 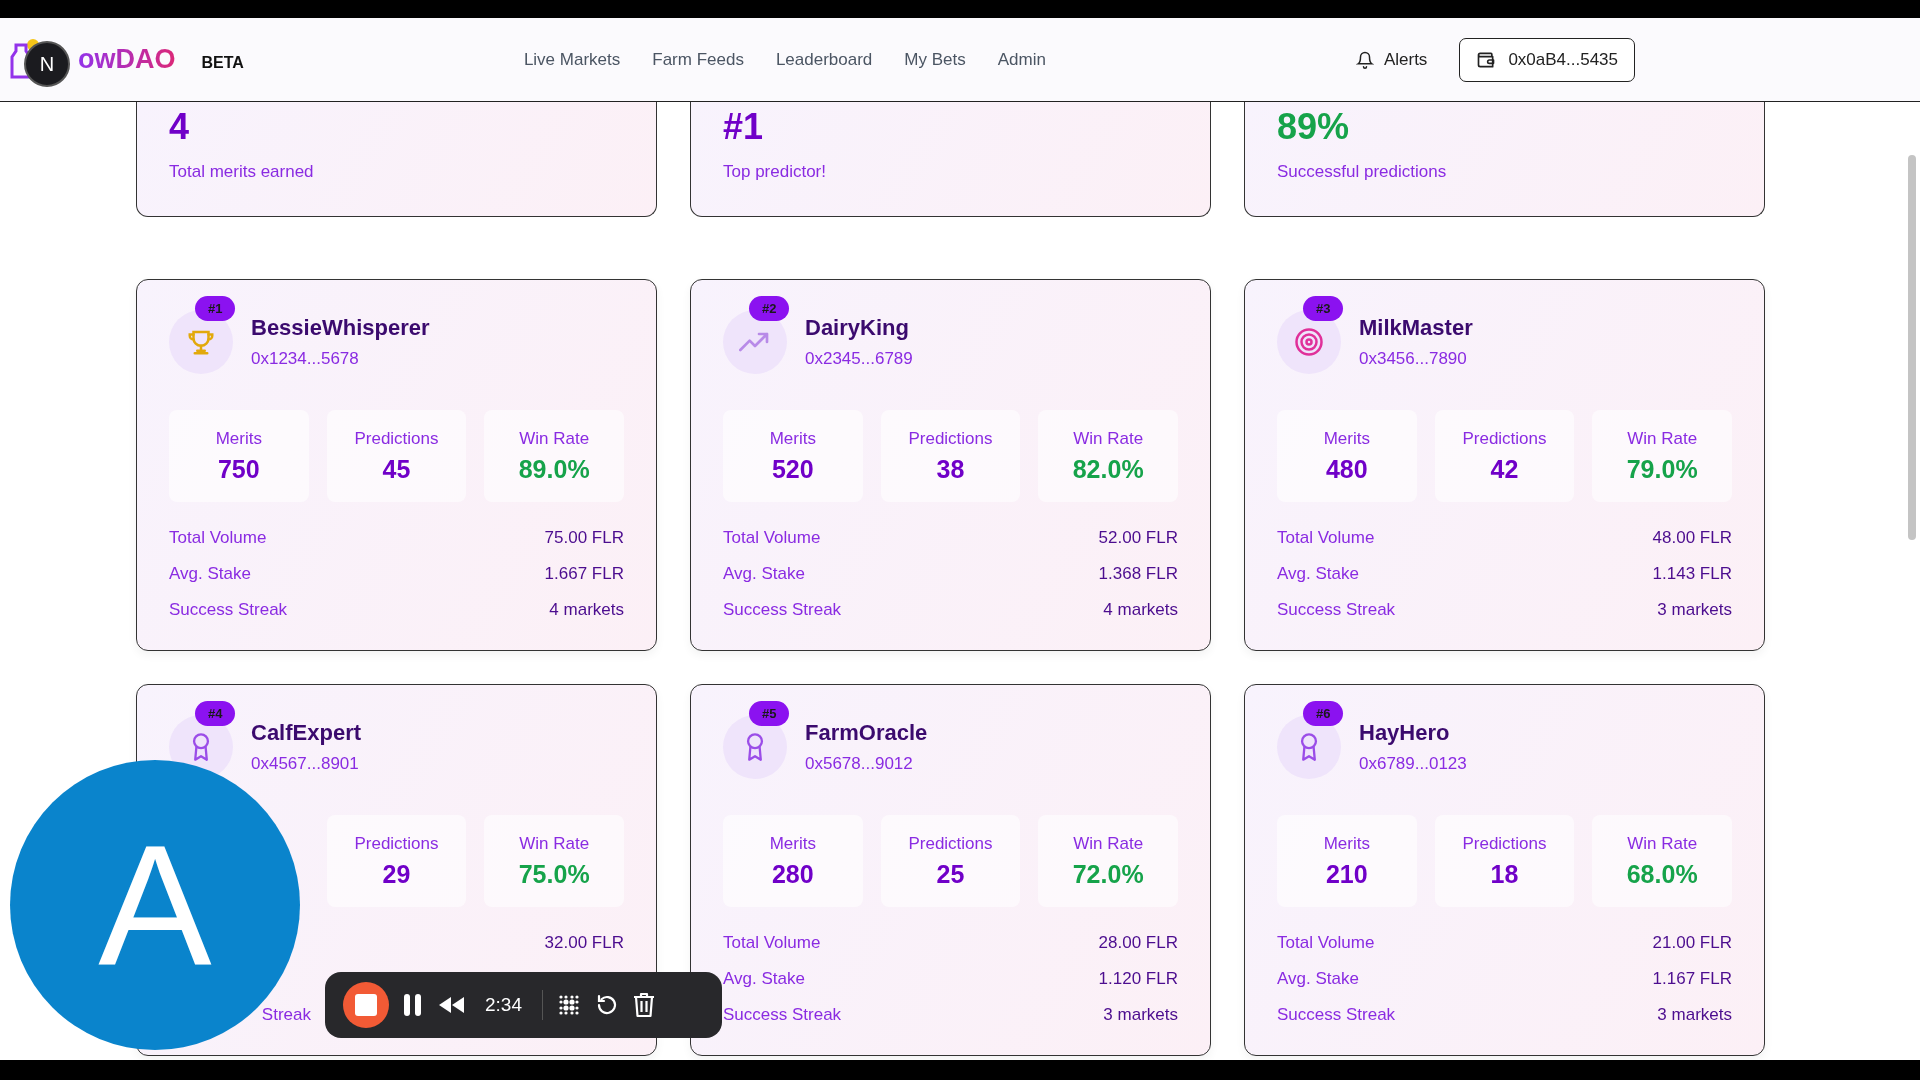 I want to click on stat-value: 75.0%, so click(x=554, y=874).